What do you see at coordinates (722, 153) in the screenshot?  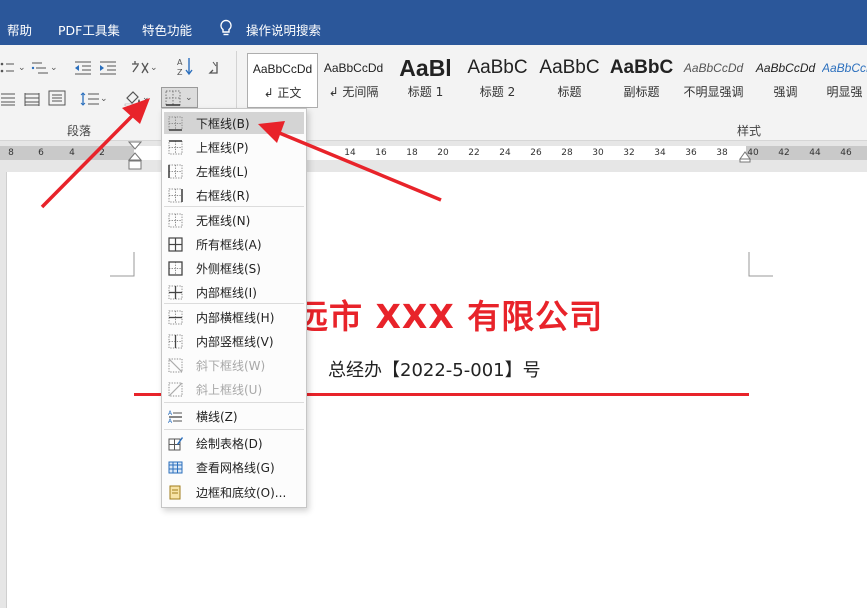 I see `ruler-number: 38` at bounding box center [722, 153].